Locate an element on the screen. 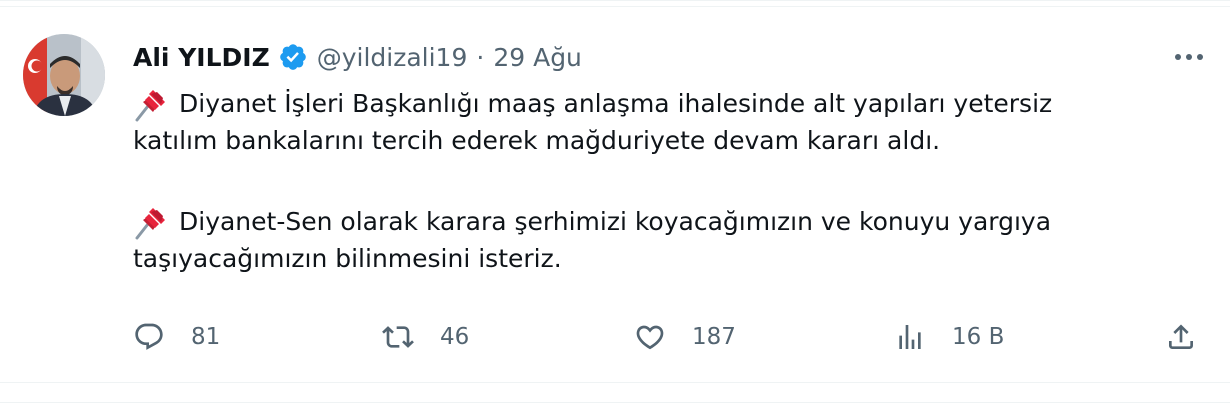 The height and width of the screenshot is (403, 1230). like-button: 187 is located at coordinates (685, 337).